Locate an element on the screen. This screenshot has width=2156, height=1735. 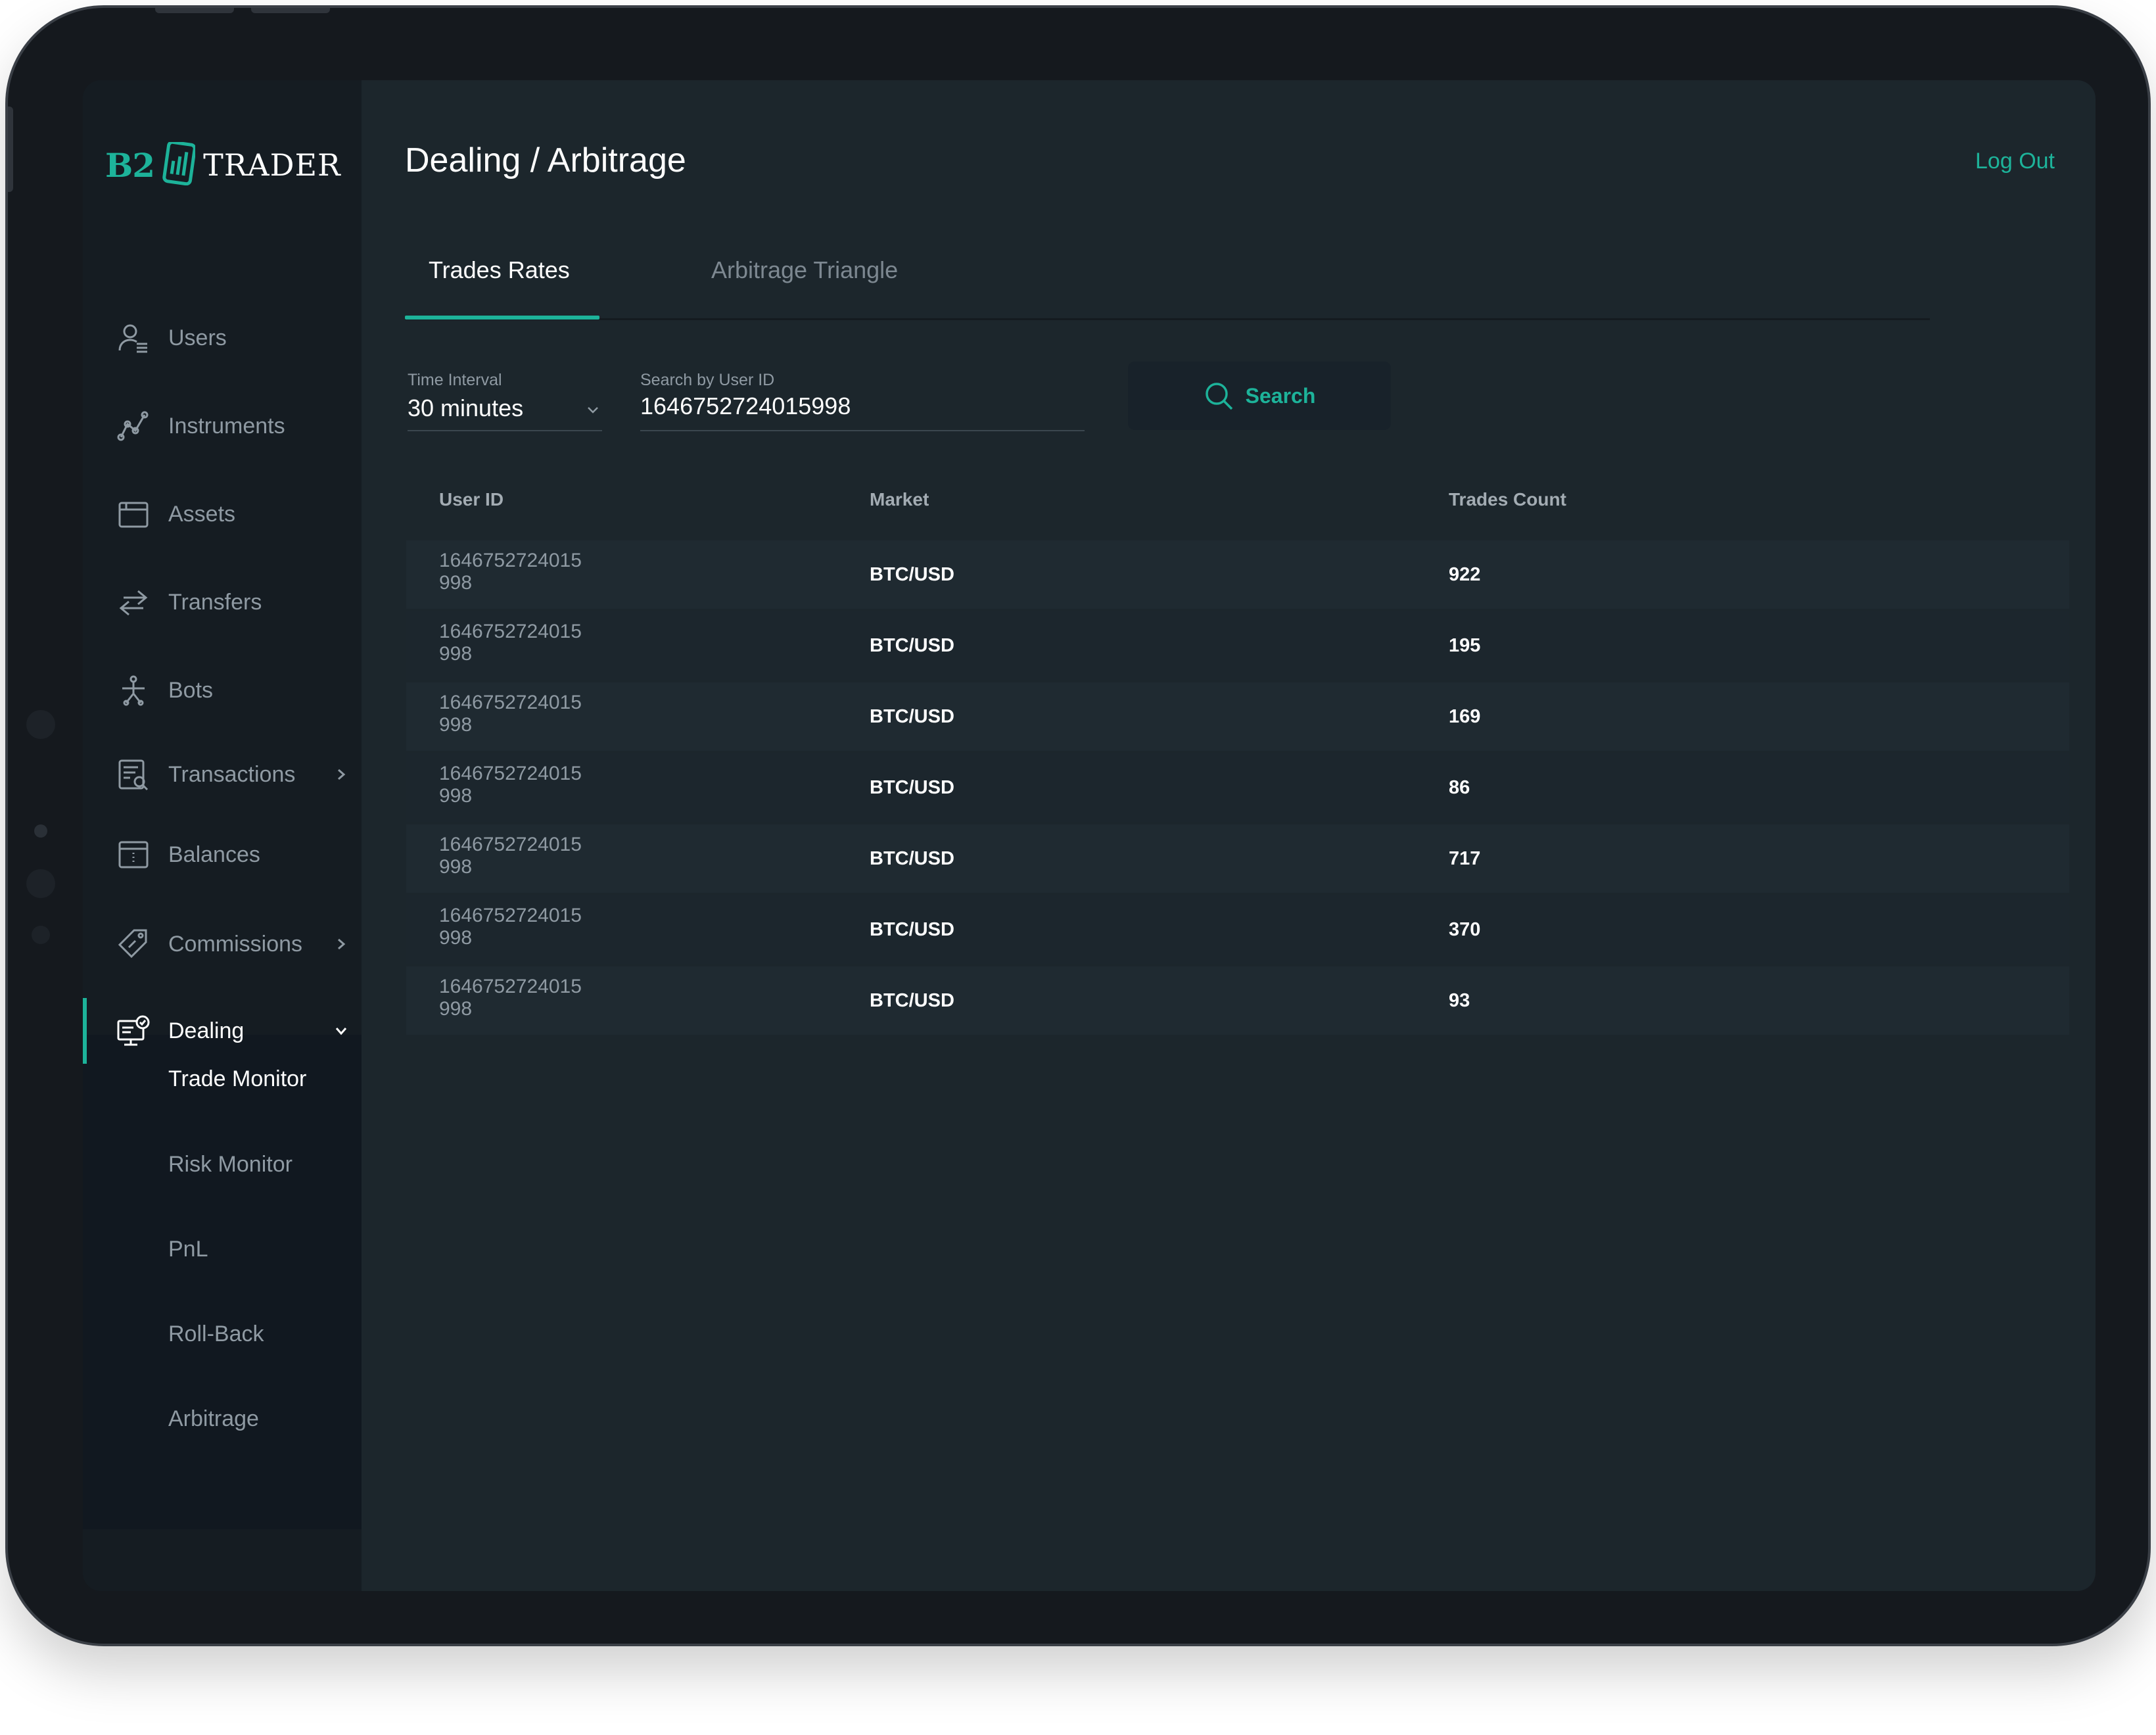
sidebar-item-users: Users is located at coordinates (223, 338).